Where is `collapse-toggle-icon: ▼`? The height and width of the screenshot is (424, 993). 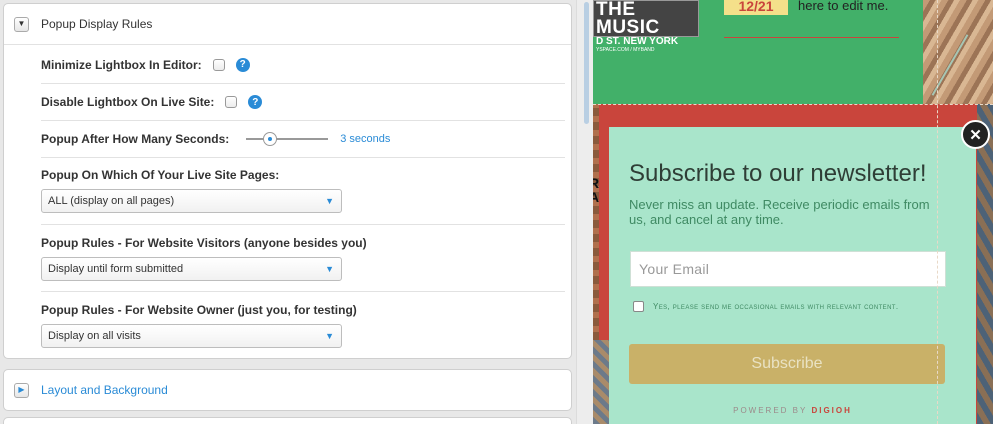
collapse-toggle-icon: ▼ is located at coordinates (21, 24).